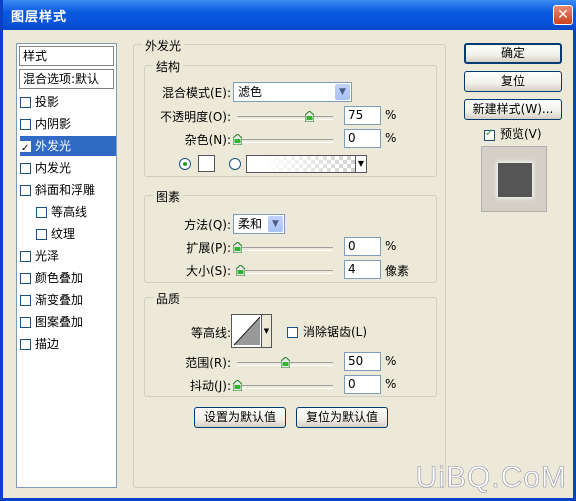 The height and width of the screenshot is (501, 576). I want to click on jitter-unit: %, so click(391, 384).